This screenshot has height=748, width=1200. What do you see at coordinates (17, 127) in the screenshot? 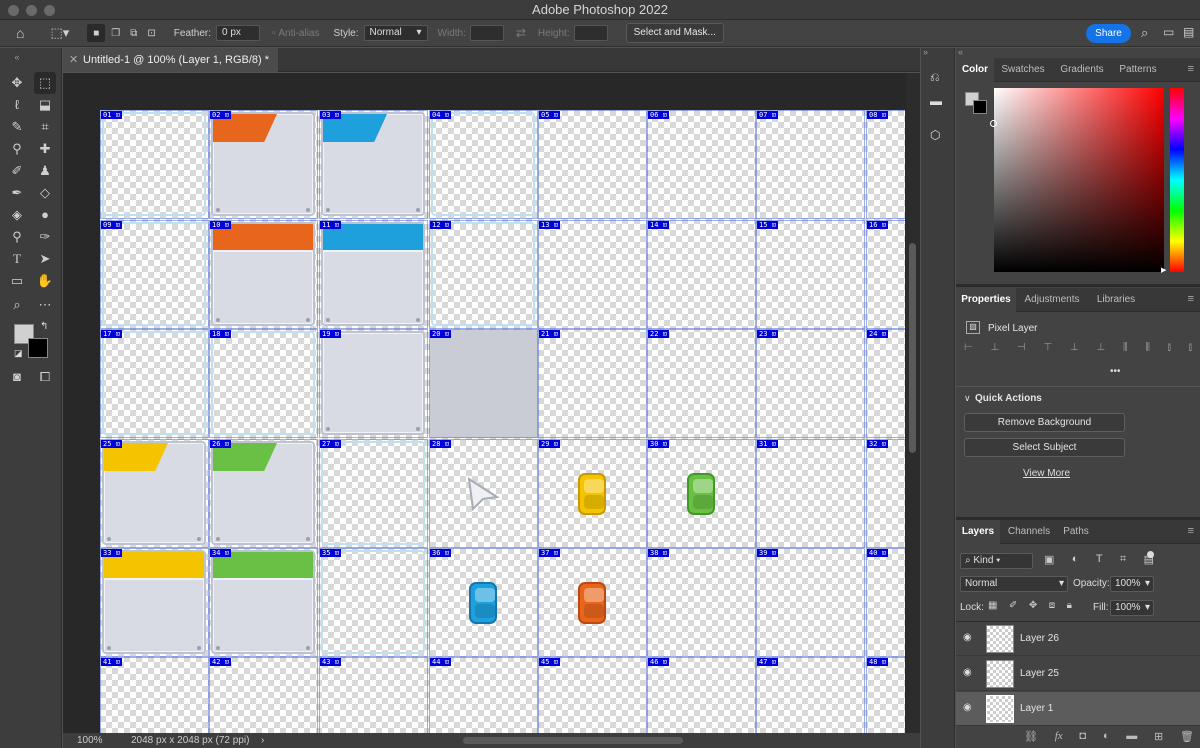
I see `quick-select-icon: ✎` at bounding box center [17, 127].